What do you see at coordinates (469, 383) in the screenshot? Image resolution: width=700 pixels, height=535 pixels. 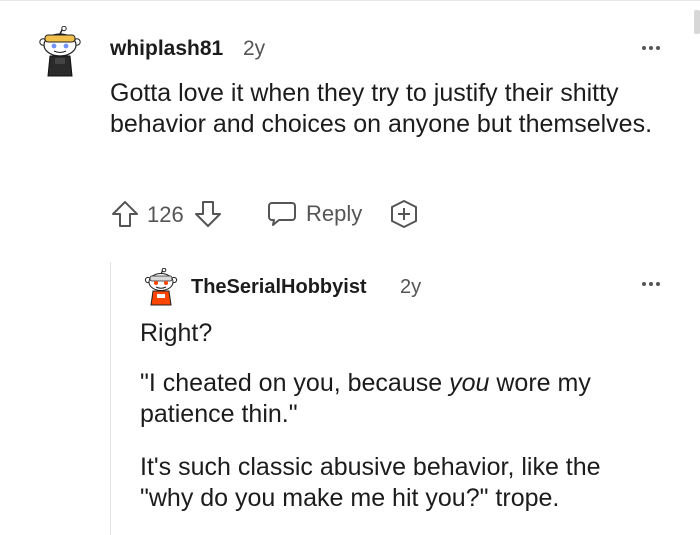 I see `quote-emphasis: you` at bounding box center [469, 383].